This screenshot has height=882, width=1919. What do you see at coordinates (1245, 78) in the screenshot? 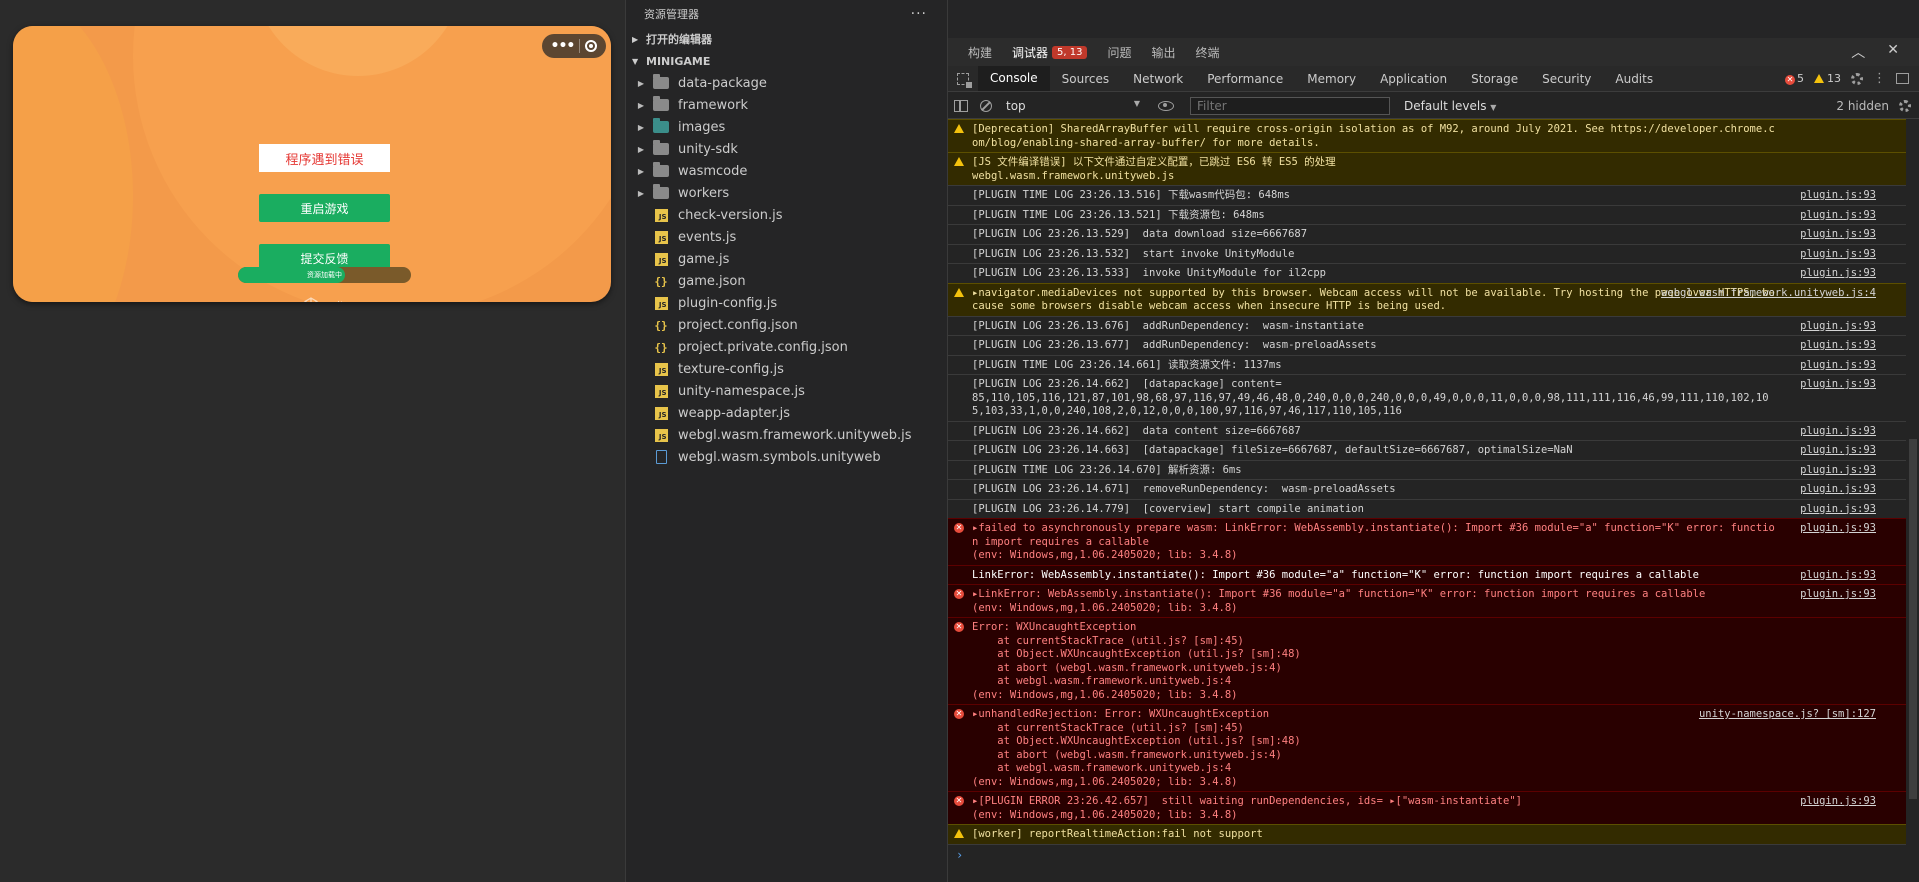
I see `tab-performance: Performance` at bounding box center [1245, 78].